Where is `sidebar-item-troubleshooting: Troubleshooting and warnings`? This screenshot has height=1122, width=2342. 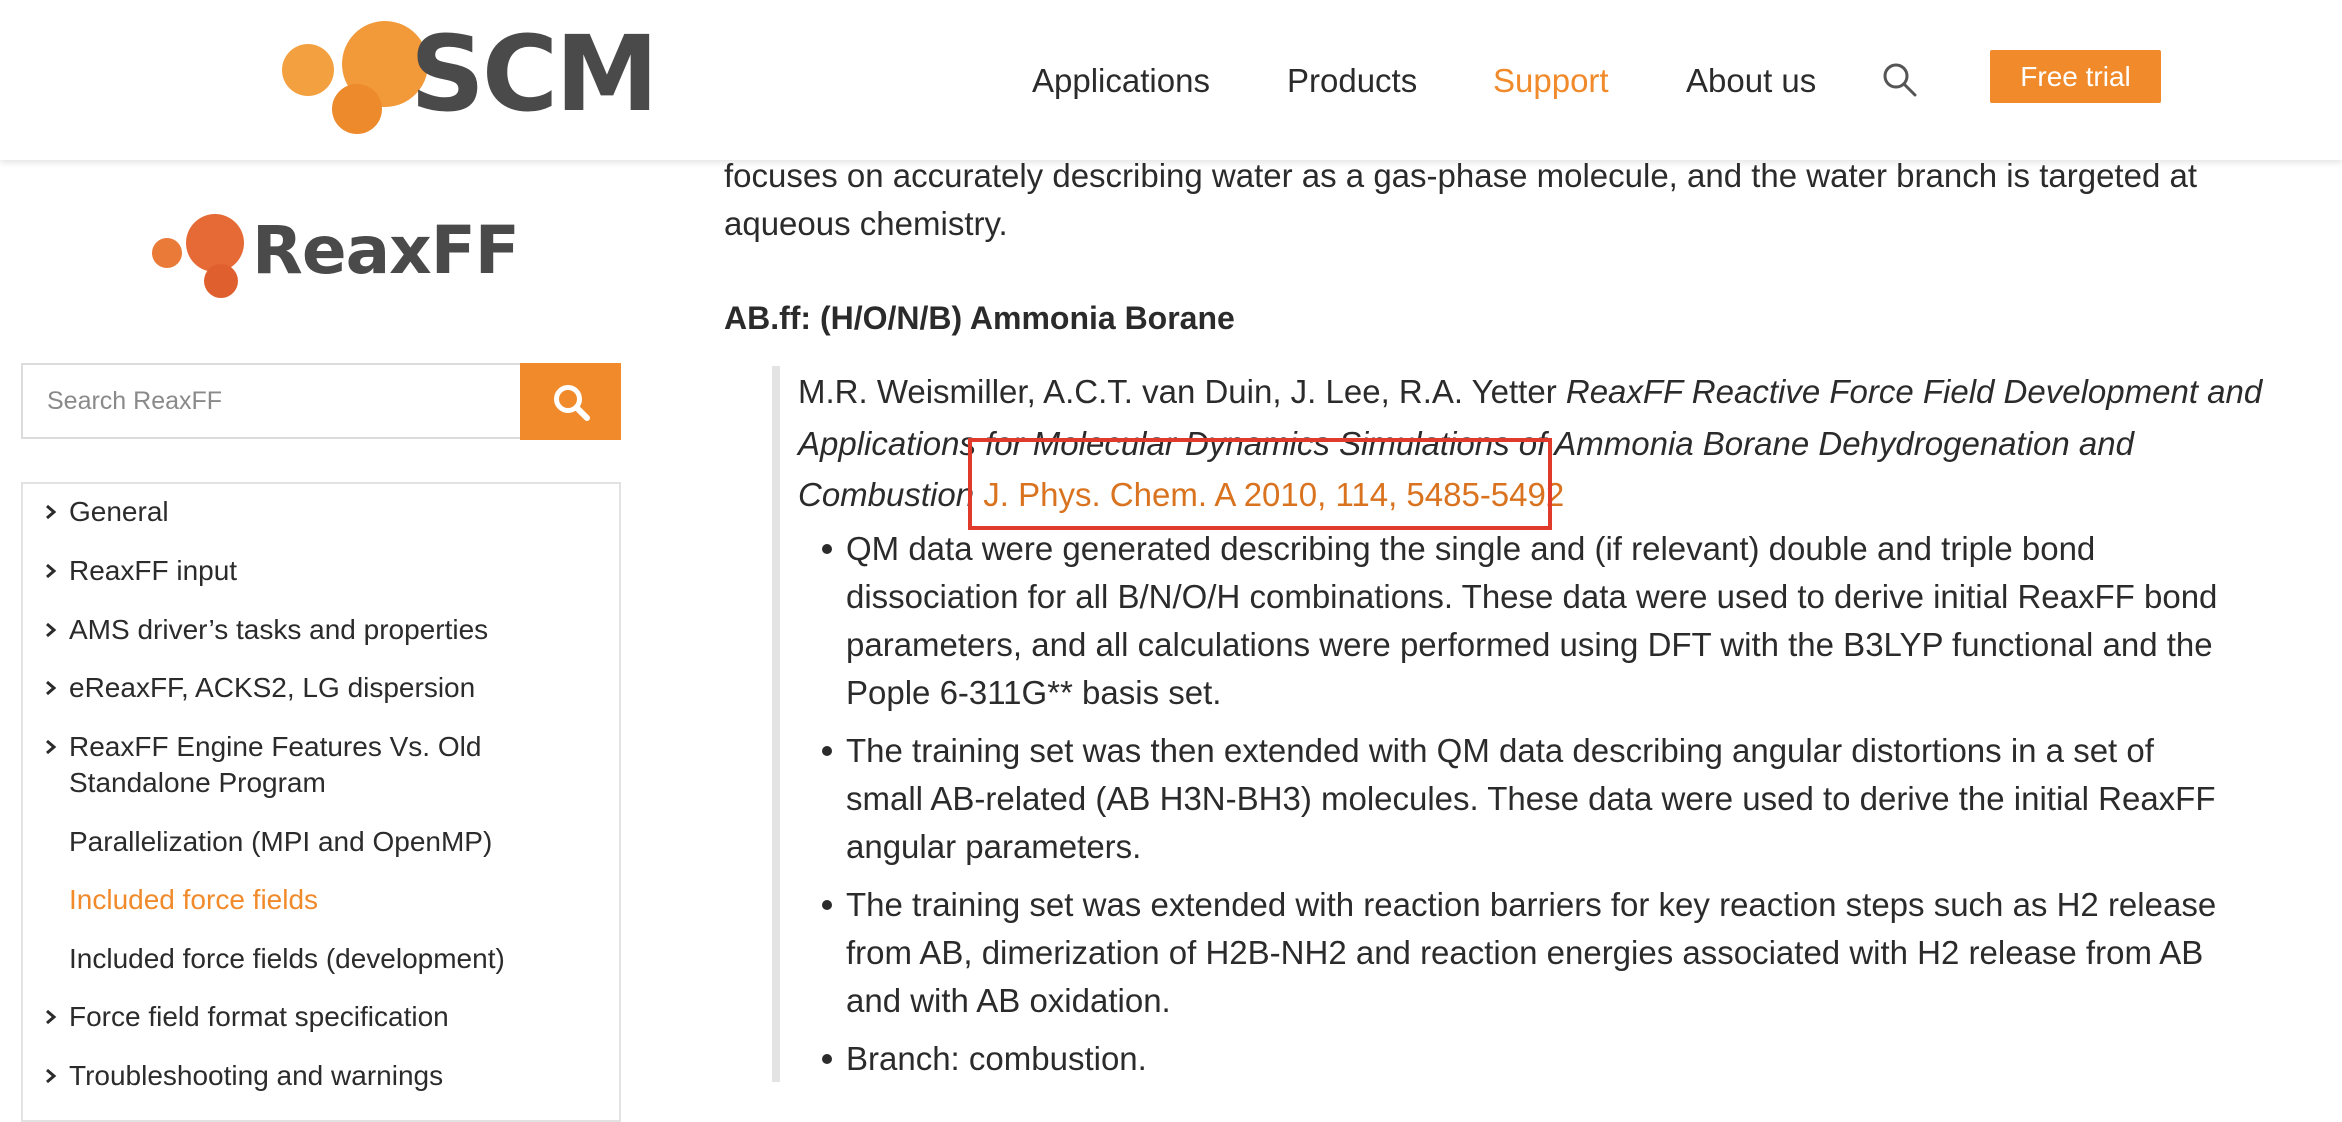 sidebar-item-troubleshooting: Troubleshooting and warnings is located at coordinates (245, 1076).